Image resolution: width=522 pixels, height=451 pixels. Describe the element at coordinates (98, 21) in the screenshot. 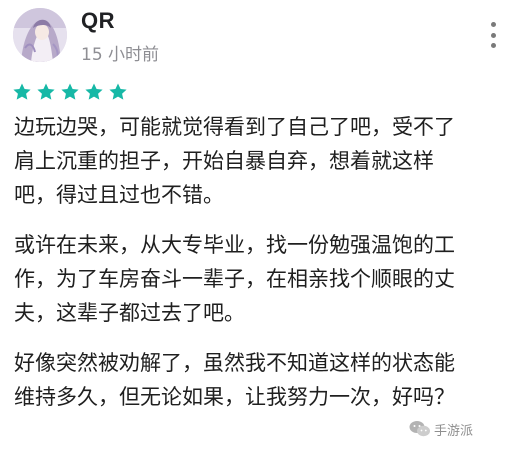

I see `username: QR` at that location.